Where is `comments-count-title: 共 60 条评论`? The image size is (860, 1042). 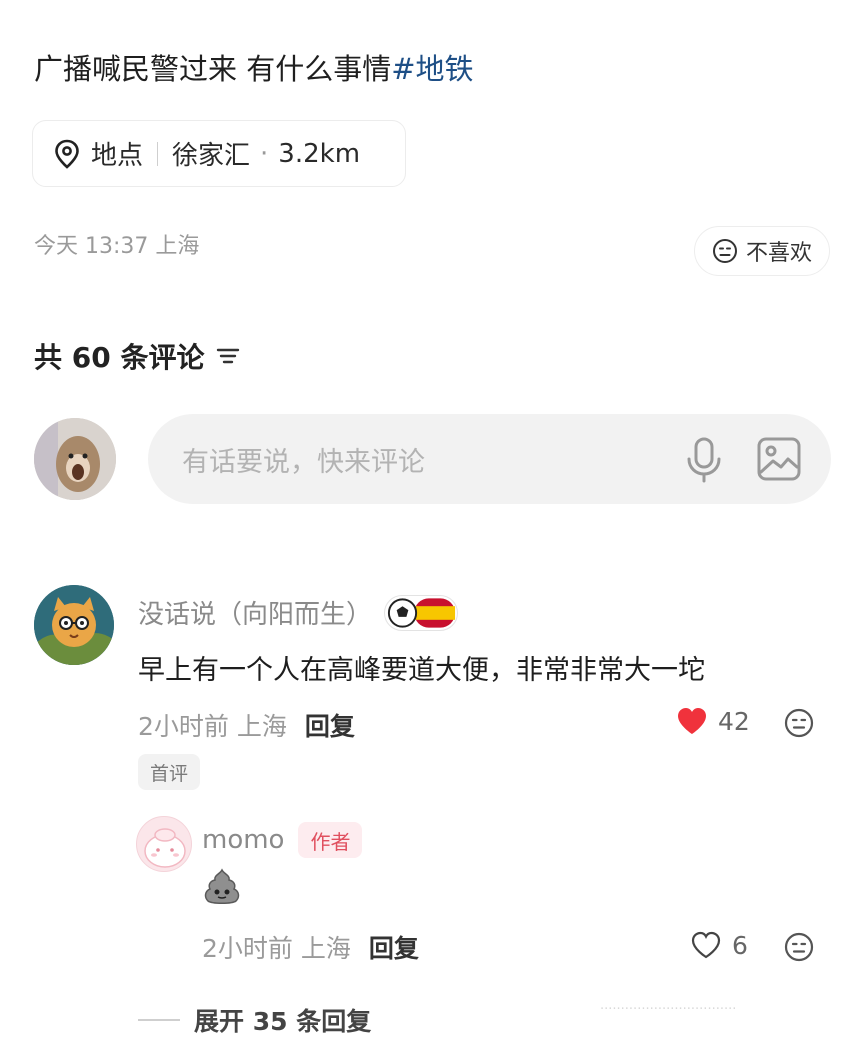
comments-count-title: 共 60 条评论 is located at coordinates (137, 356).